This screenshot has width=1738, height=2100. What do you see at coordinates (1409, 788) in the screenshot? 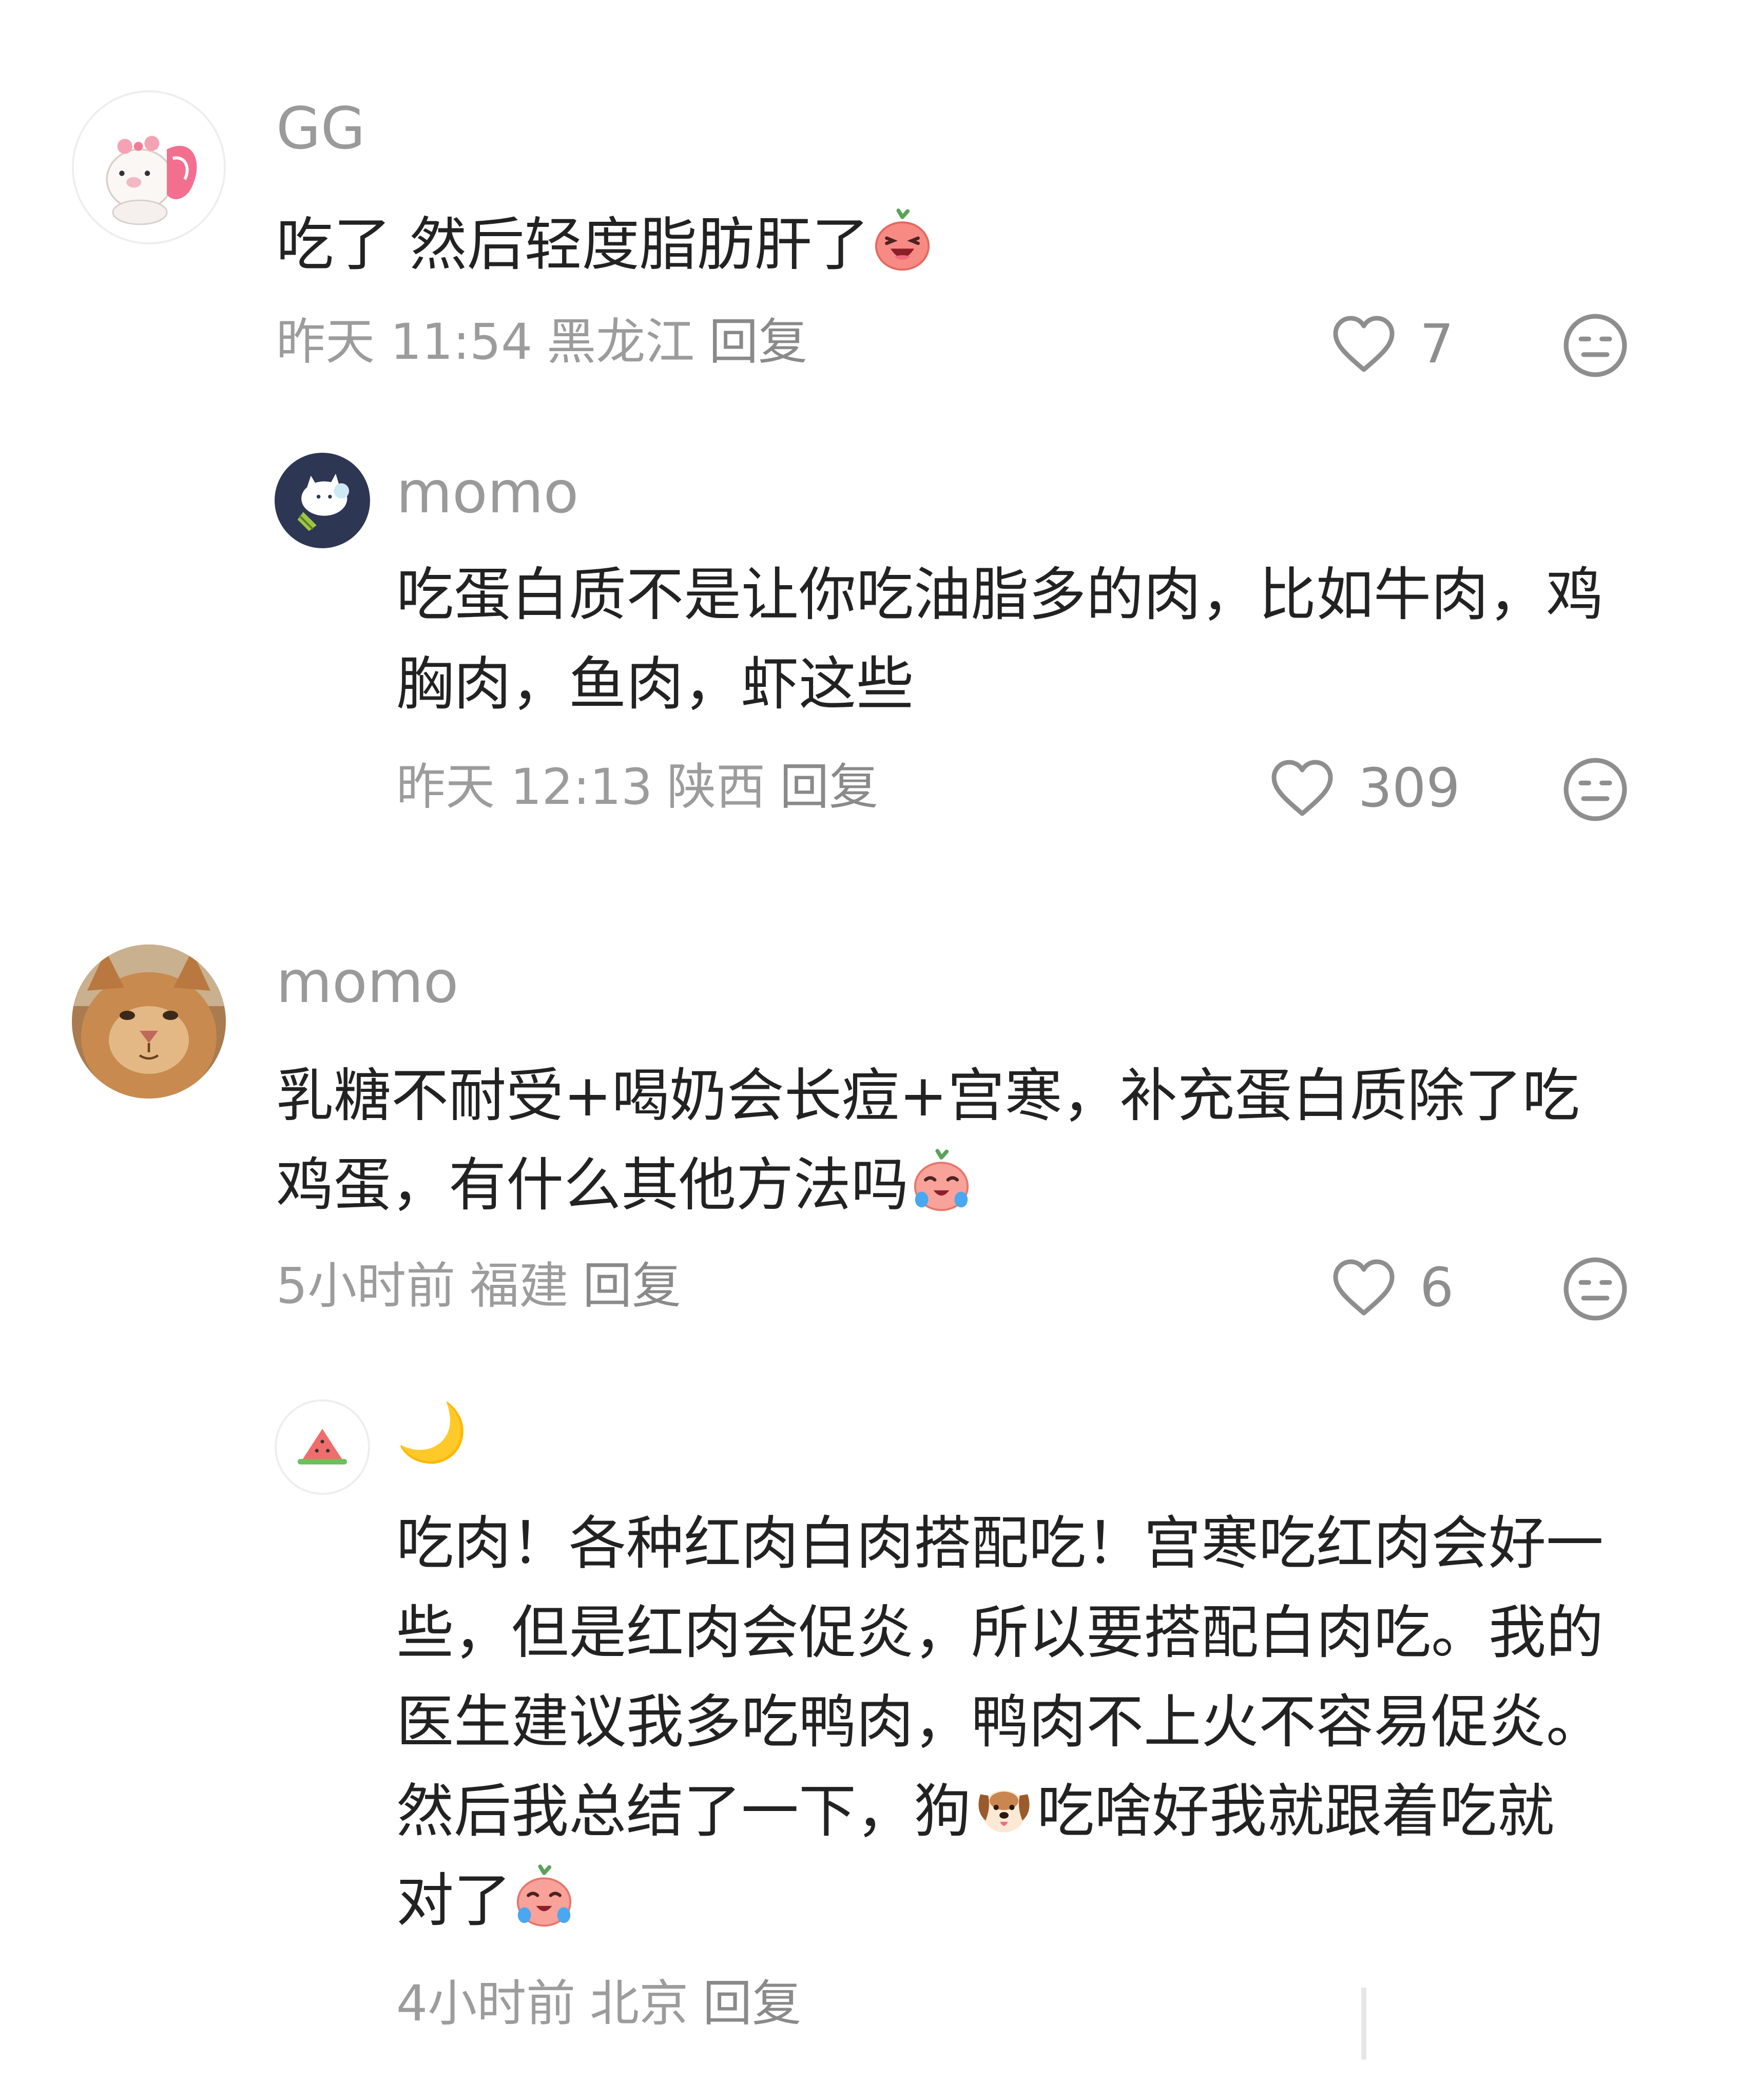
I see `like-count: 309` at bounding box center [1409, 788].